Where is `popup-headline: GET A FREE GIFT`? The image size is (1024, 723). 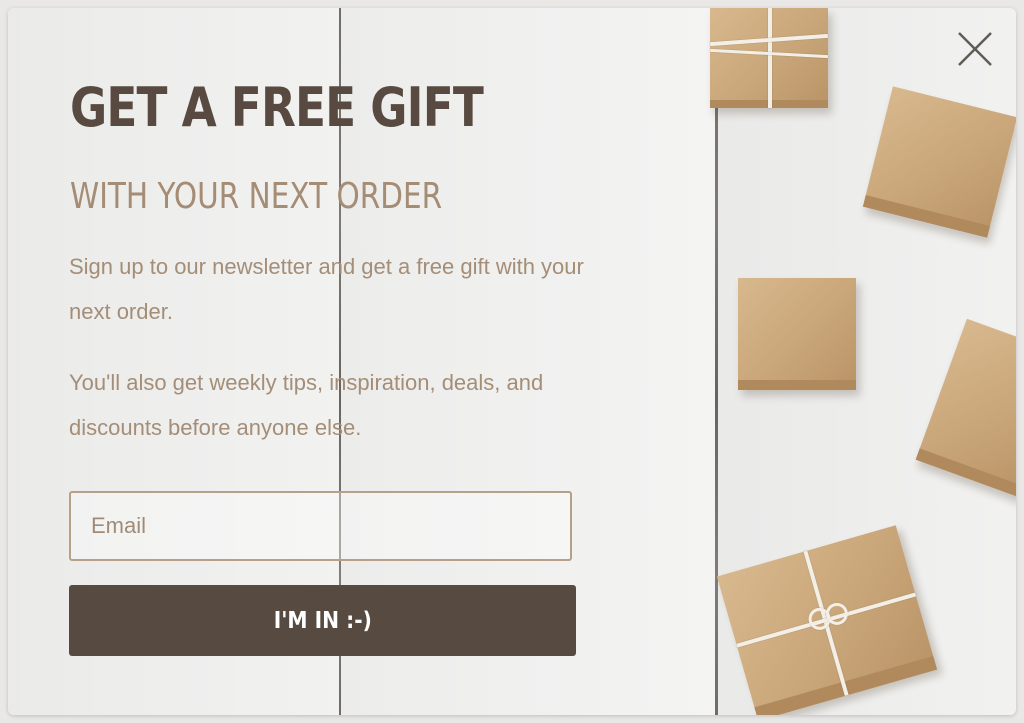
popup-headline: GET A FREE GIFT is located at coordinates (277, 107).